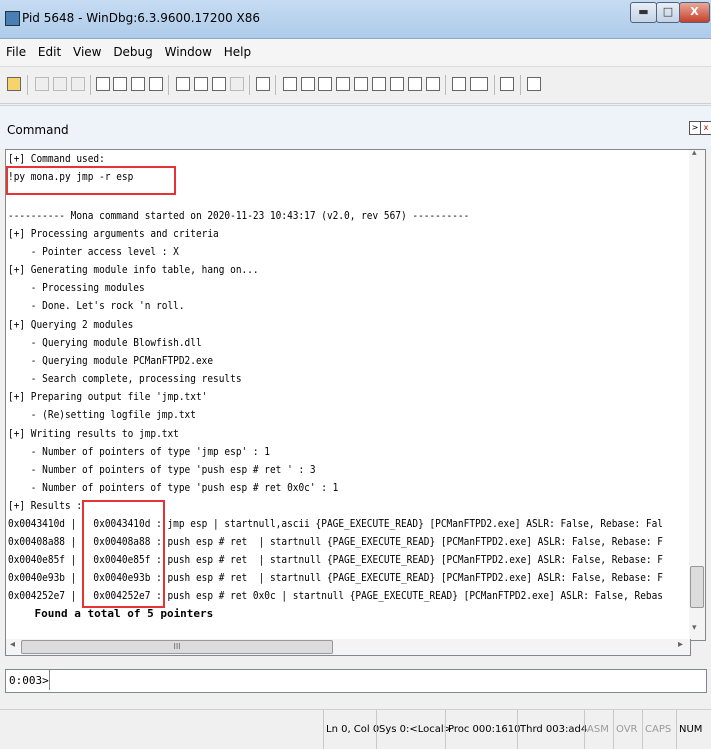  What do you see at coordinates (377, 680) in the screenshot?
I see `command-input` at bounding box center [377, 680].